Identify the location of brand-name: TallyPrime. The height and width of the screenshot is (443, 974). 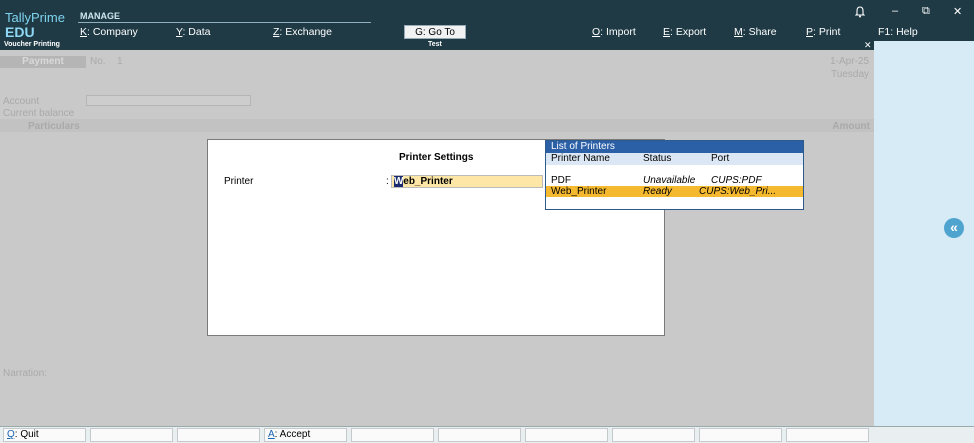
(35, 17).